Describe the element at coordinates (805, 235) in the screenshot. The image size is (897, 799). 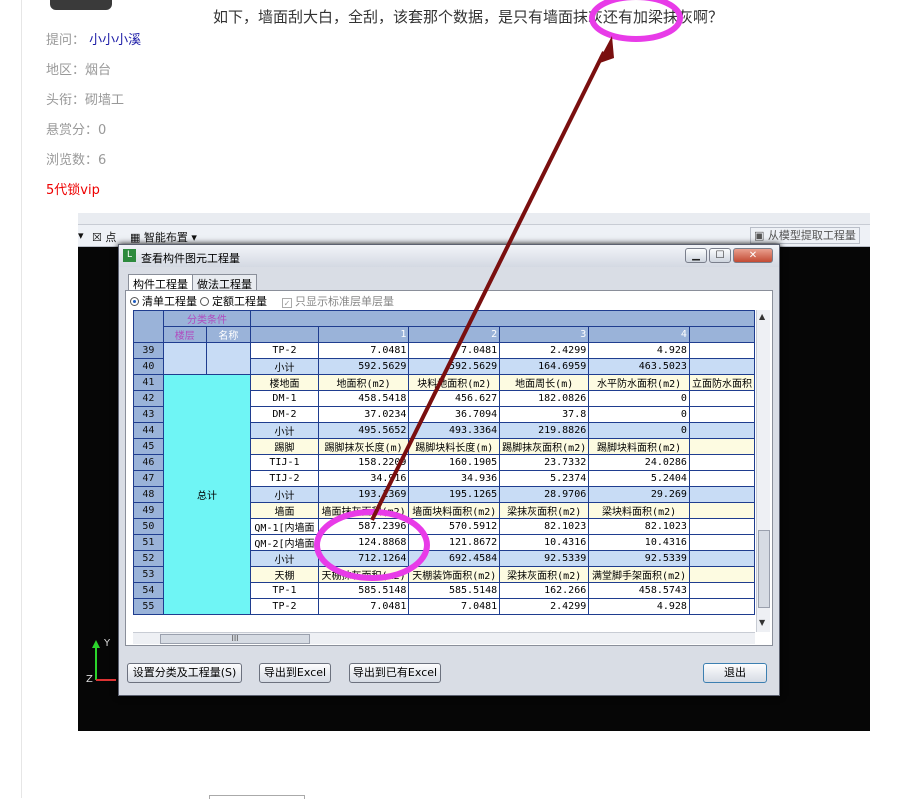
I see `extract-quantity-button: ▣ 从模型提取工程量` at that location.